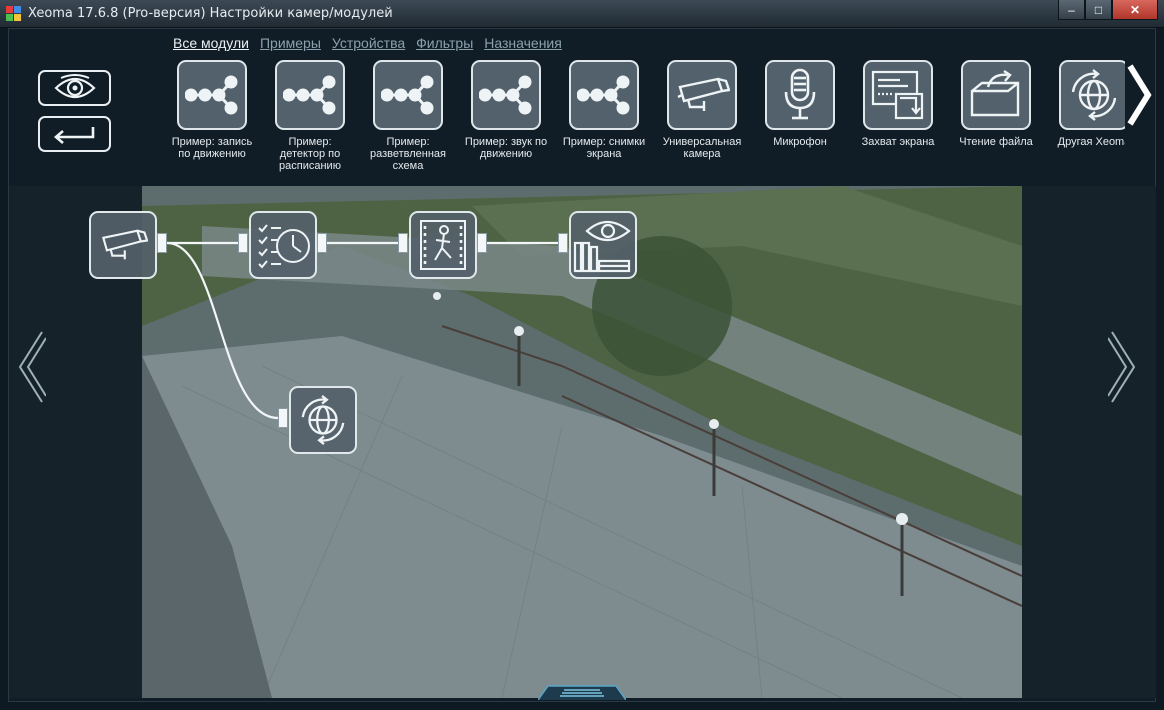  I want to click on module-other-xeoma: Другая Xeoma, so click(1086, 104).